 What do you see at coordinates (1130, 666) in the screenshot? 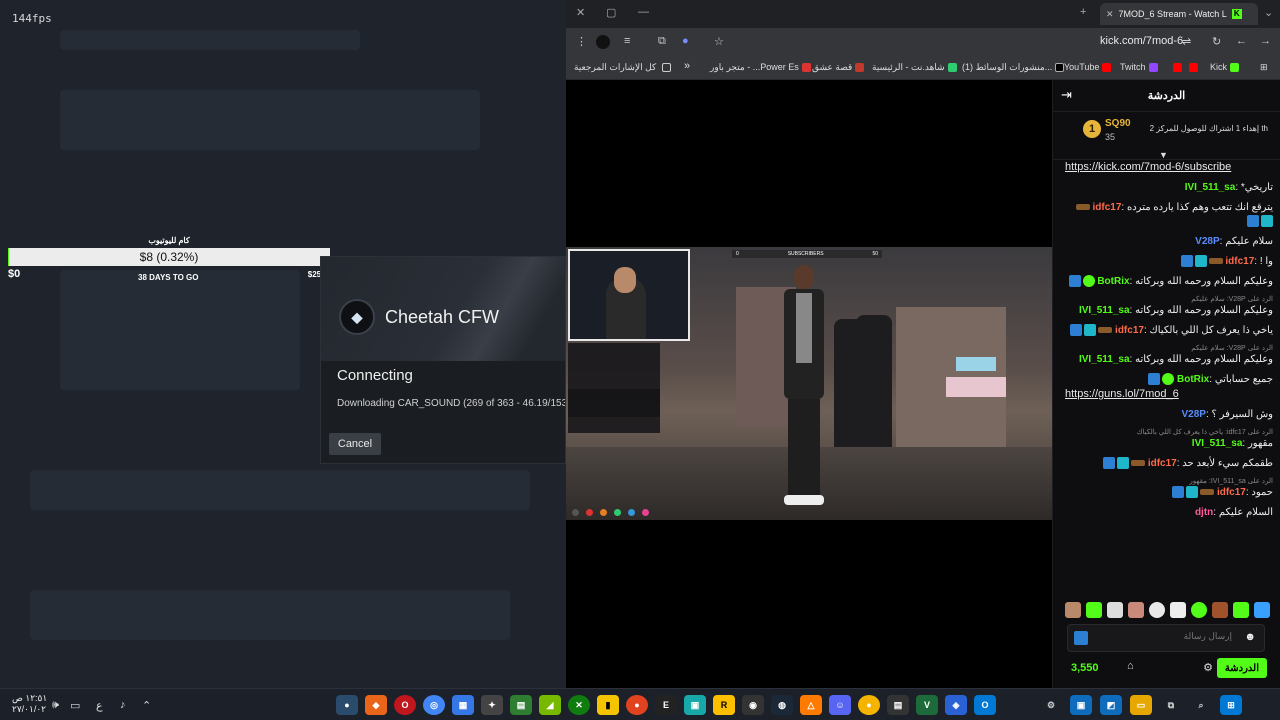
I see `gift-icon: ⌂` at bounding box center [1130, 666].